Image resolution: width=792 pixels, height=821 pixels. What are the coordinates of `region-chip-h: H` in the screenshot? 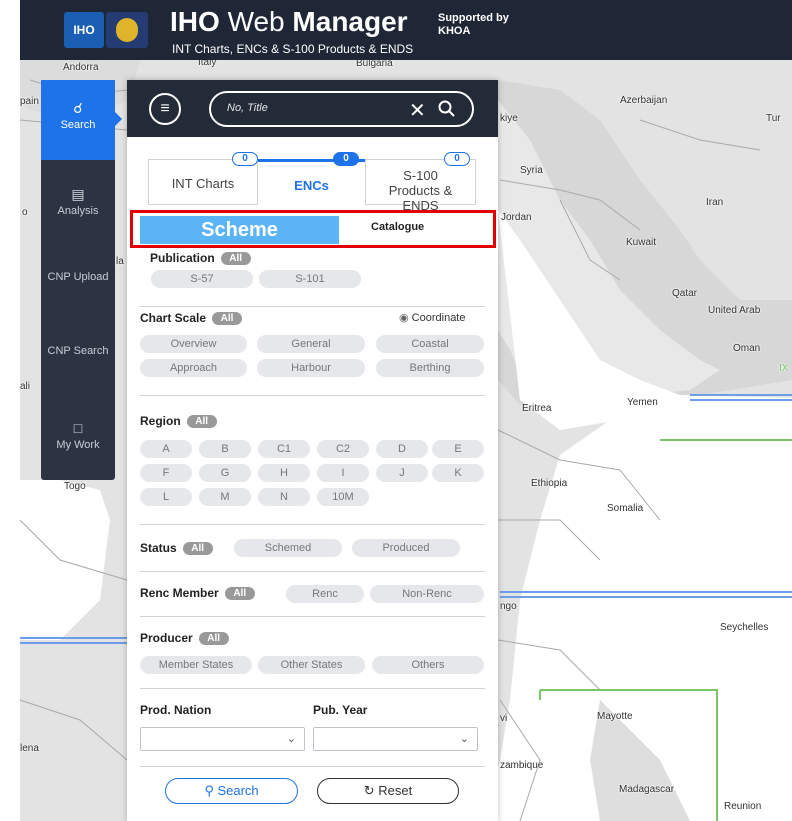 It's located at (284, 473).